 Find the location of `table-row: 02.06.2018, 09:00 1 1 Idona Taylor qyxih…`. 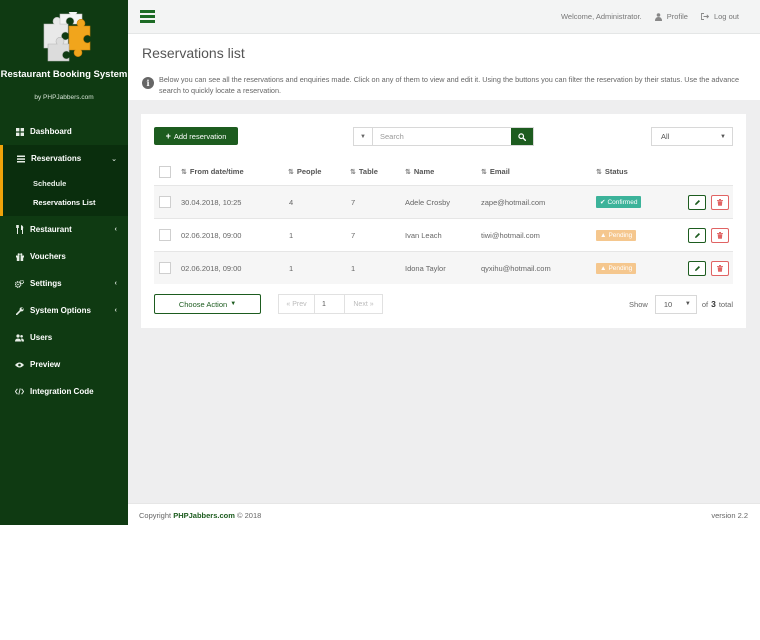

table-row: 02.06.2018, 09:00 1 1 Idona Taylor qyxih… is located at coordinates (443, 267).